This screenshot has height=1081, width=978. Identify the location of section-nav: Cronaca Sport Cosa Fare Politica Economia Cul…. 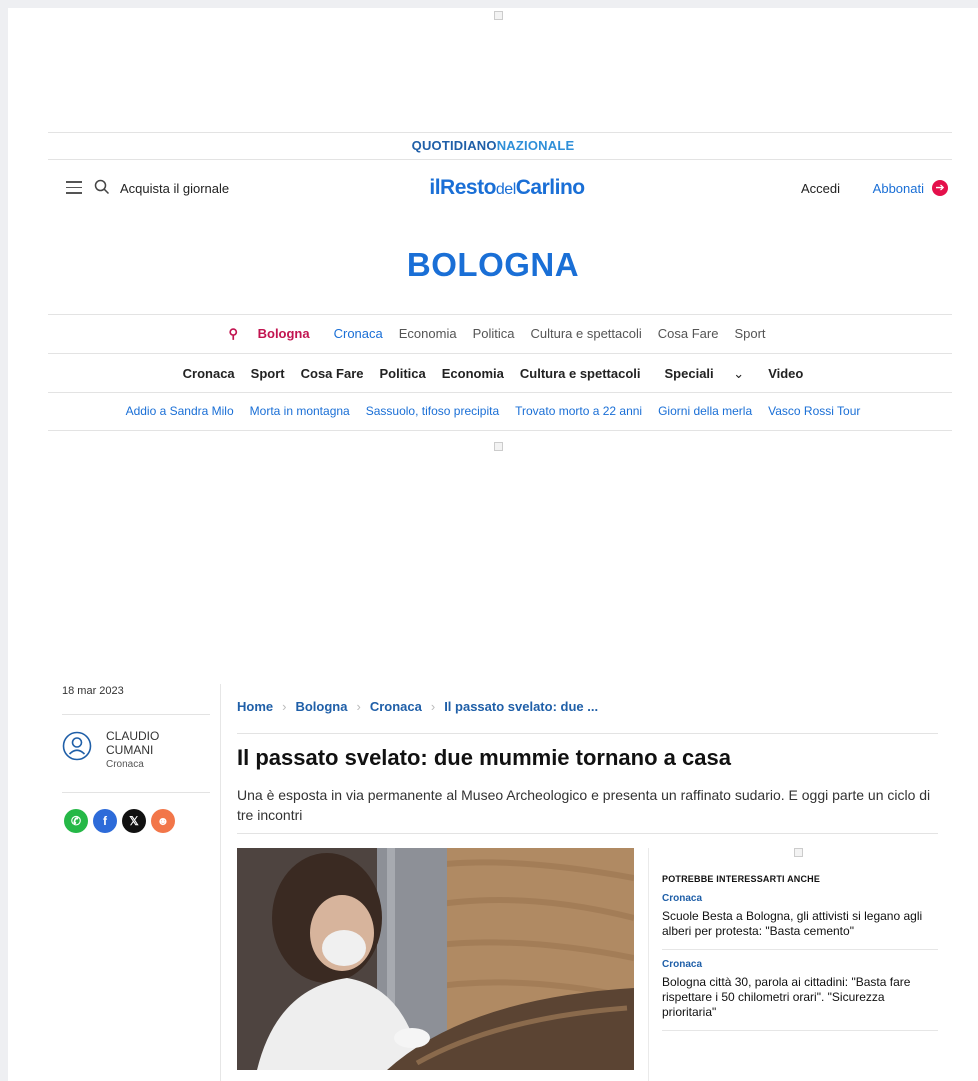
(493, 374).